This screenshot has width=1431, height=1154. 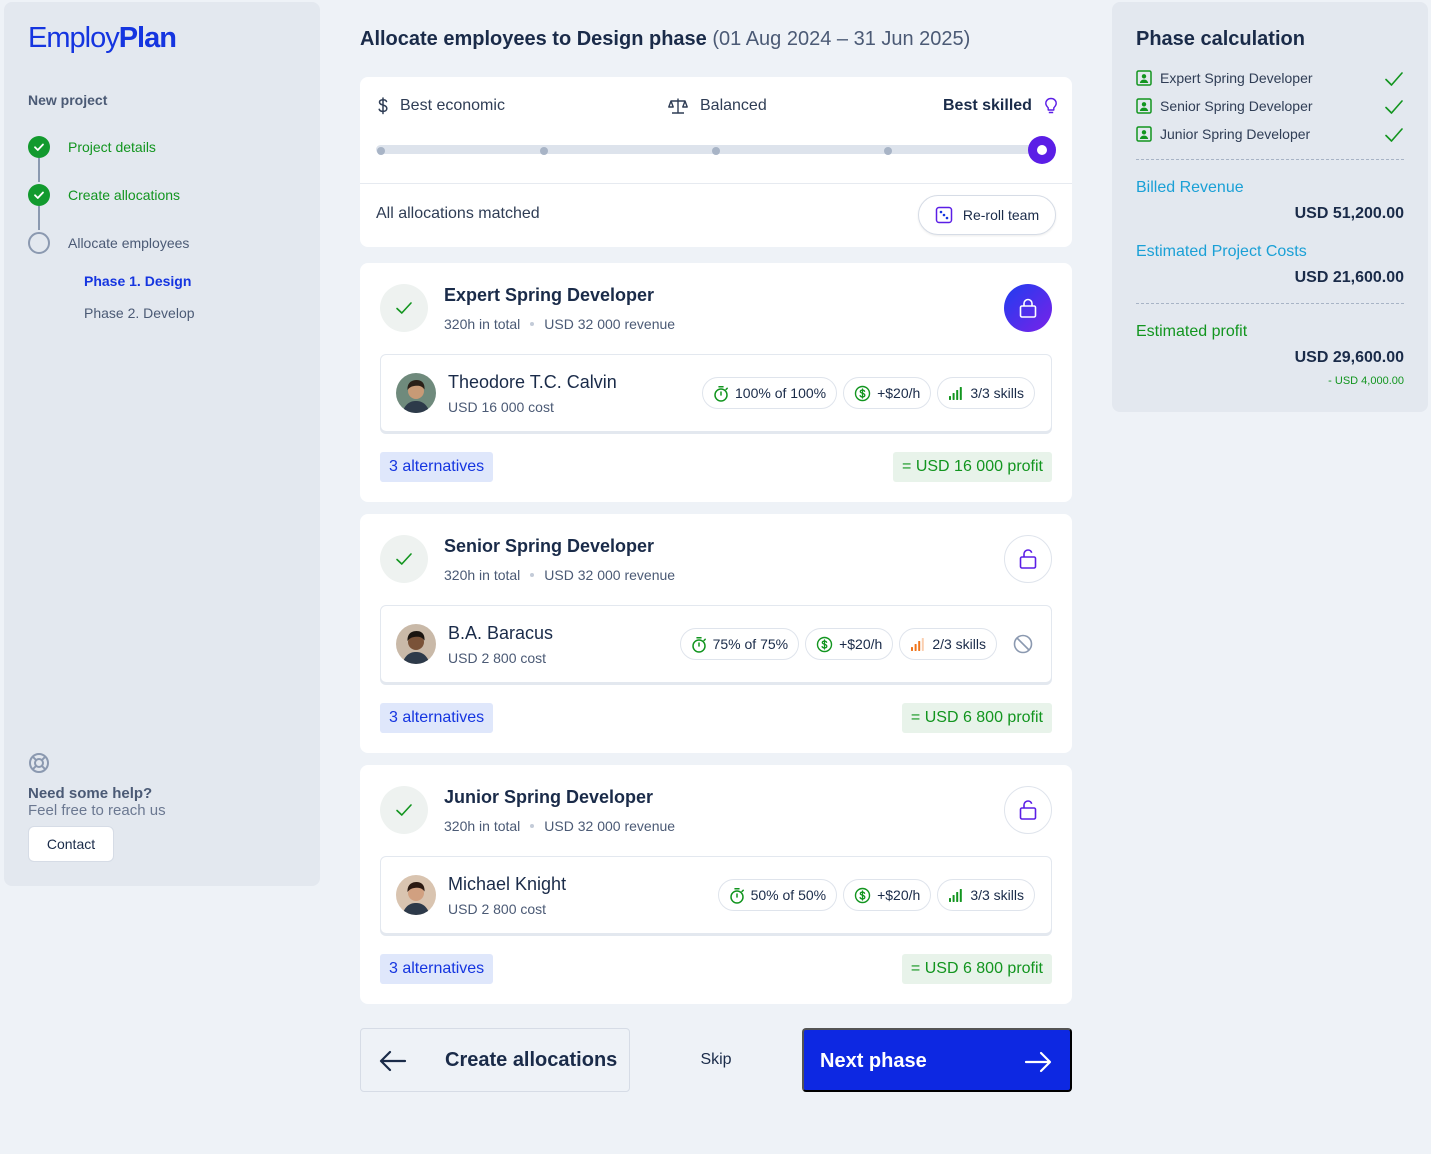 I want to click on dice-icon, so click(x=944, y=215).